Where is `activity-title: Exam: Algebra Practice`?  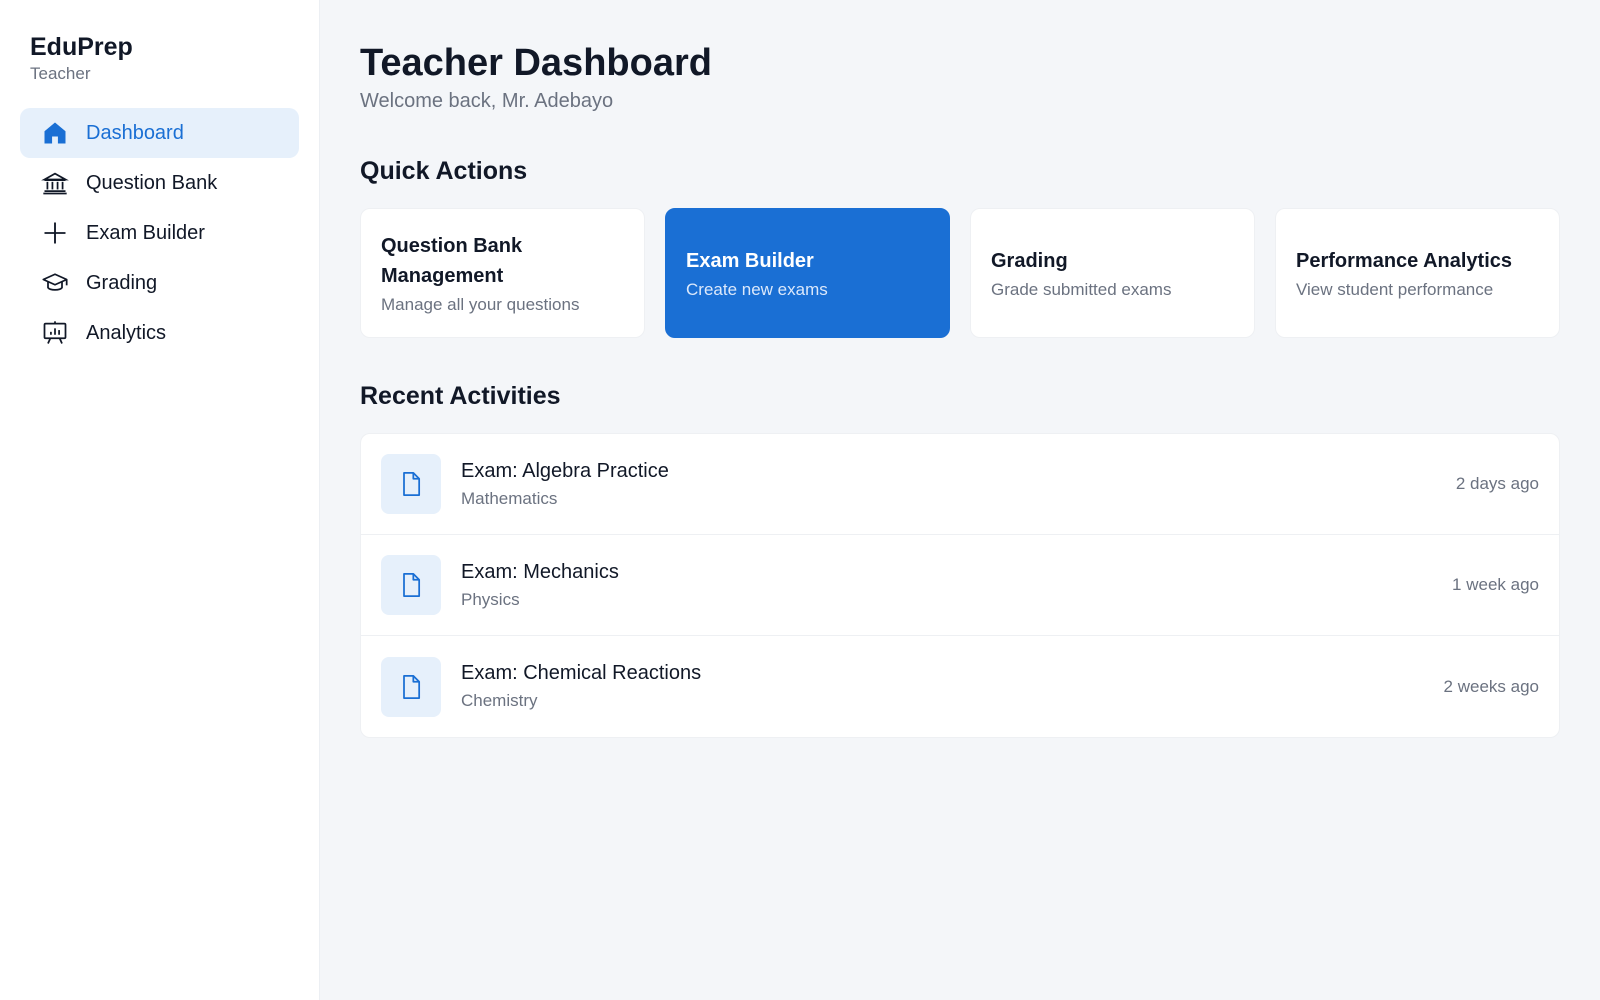
activity-title: Exam: Algebra Practice is located at coordinates (565, 470).